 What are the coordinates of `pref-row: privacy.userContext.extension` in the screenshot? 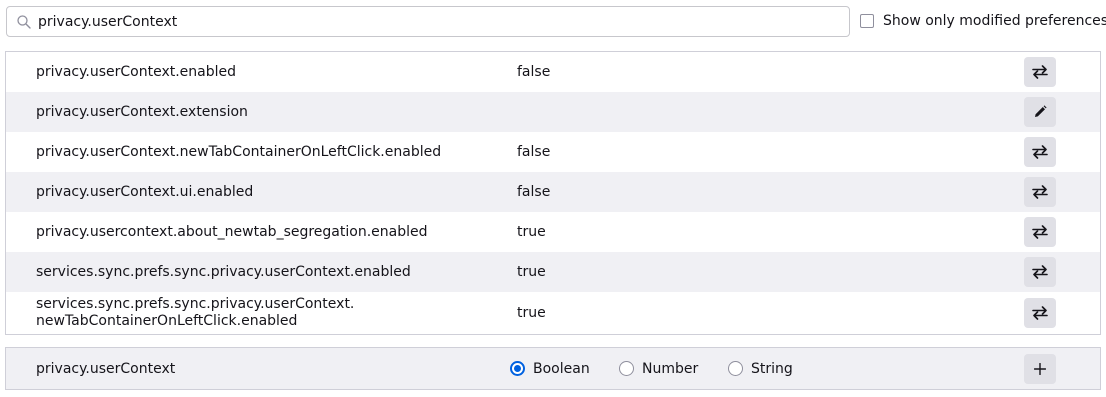 It's located at (553, 112).